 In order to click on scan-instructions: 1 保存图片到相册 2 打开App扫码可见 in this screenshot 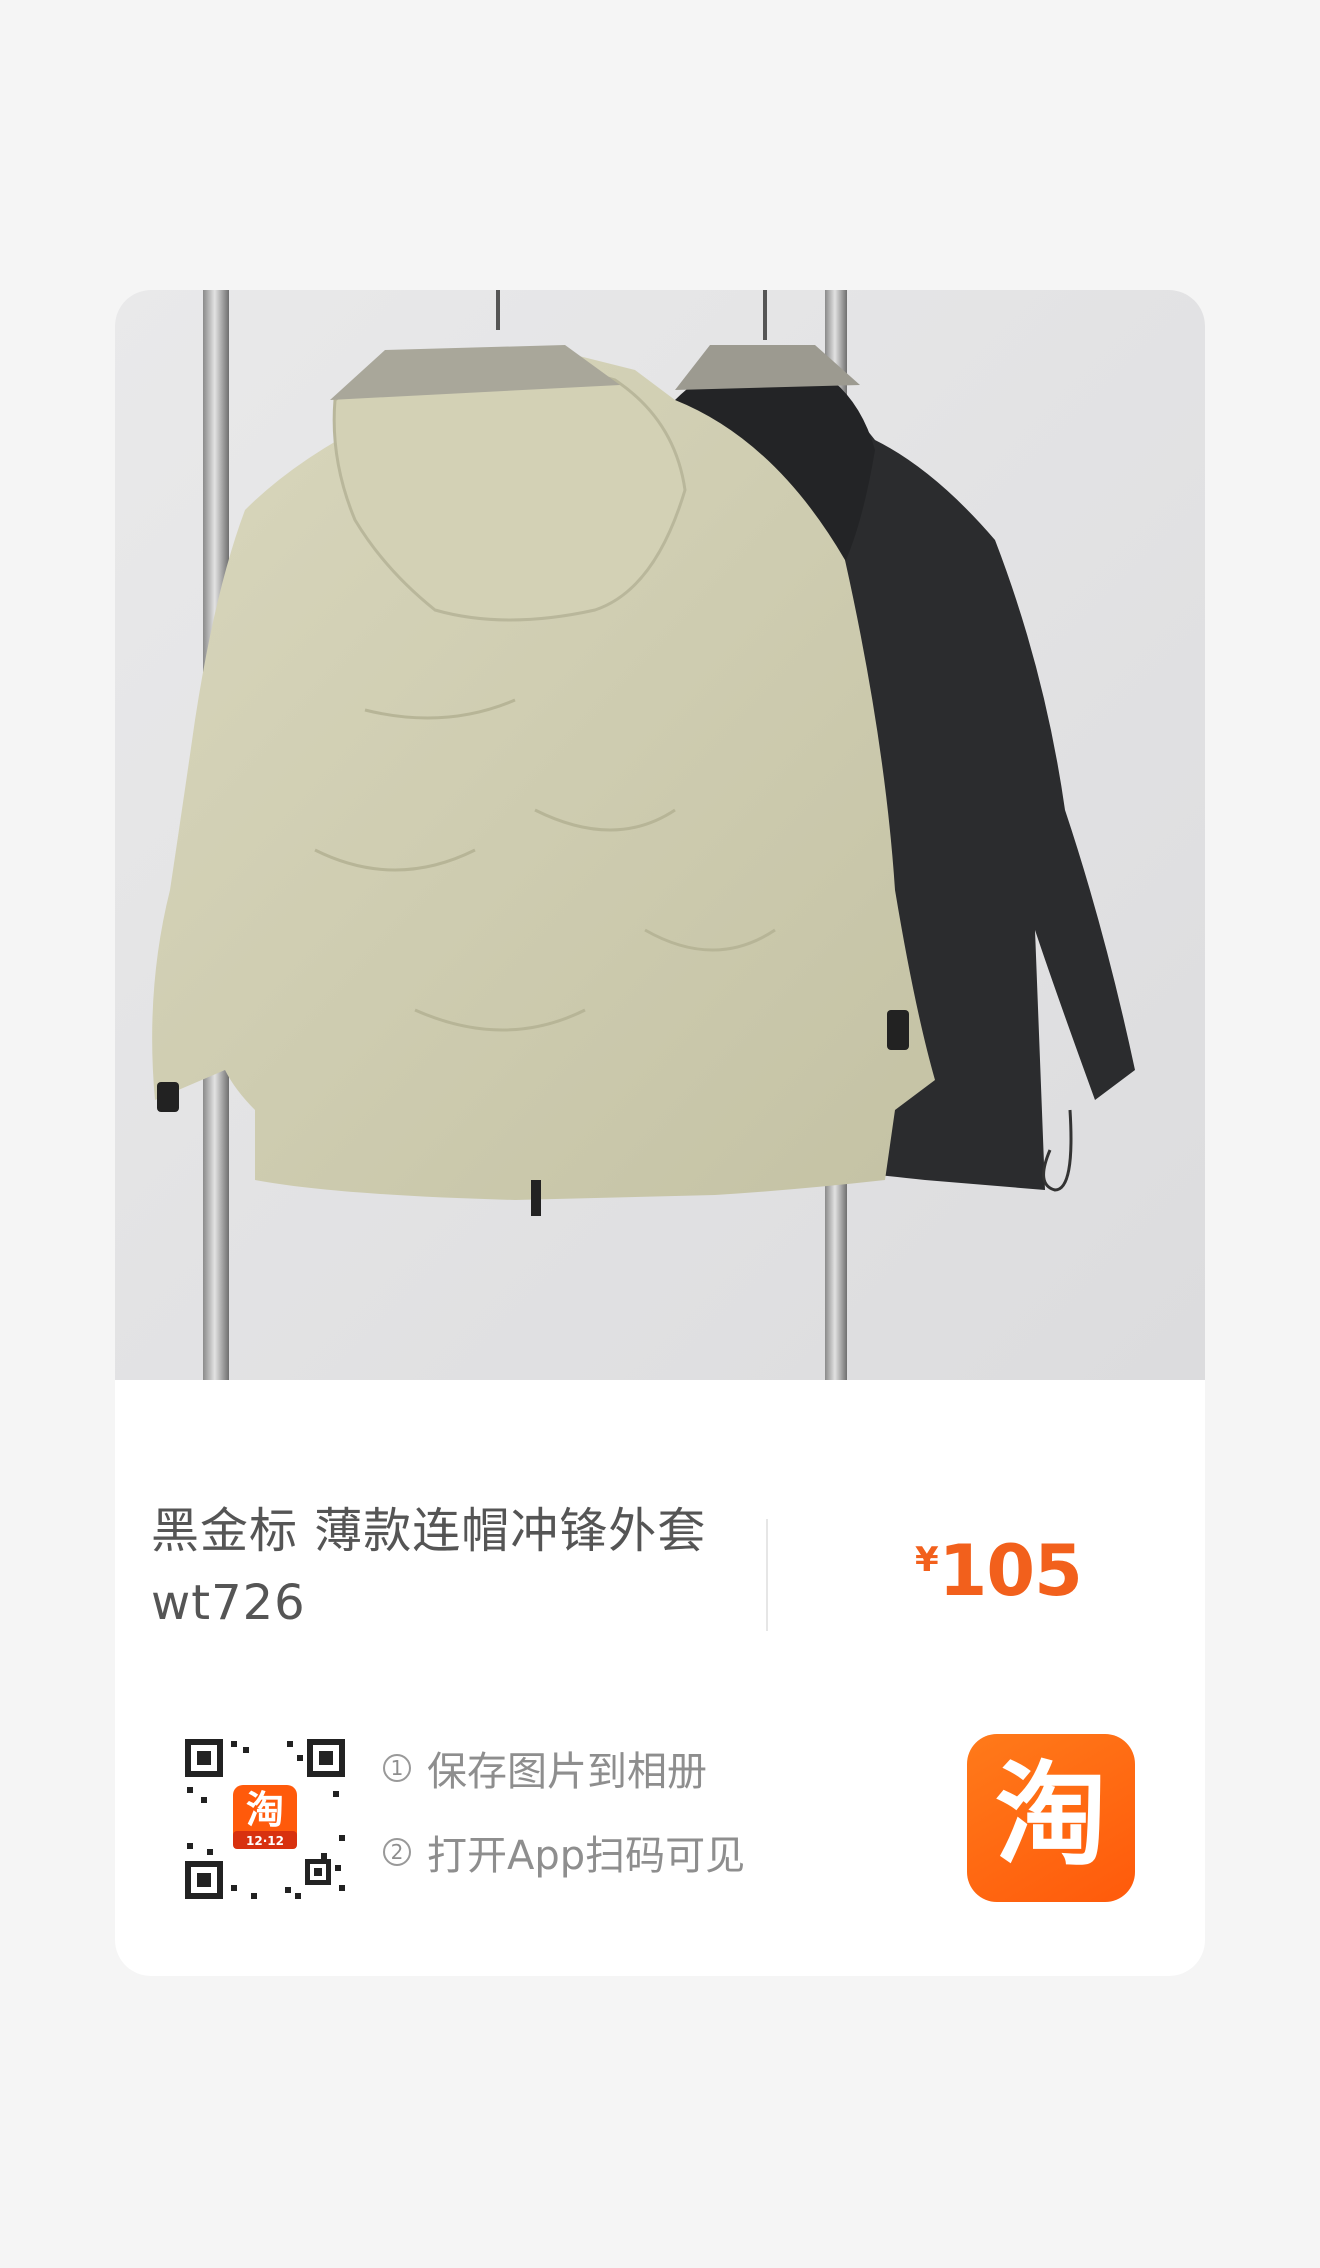, I will do `click(564, 1827)`.